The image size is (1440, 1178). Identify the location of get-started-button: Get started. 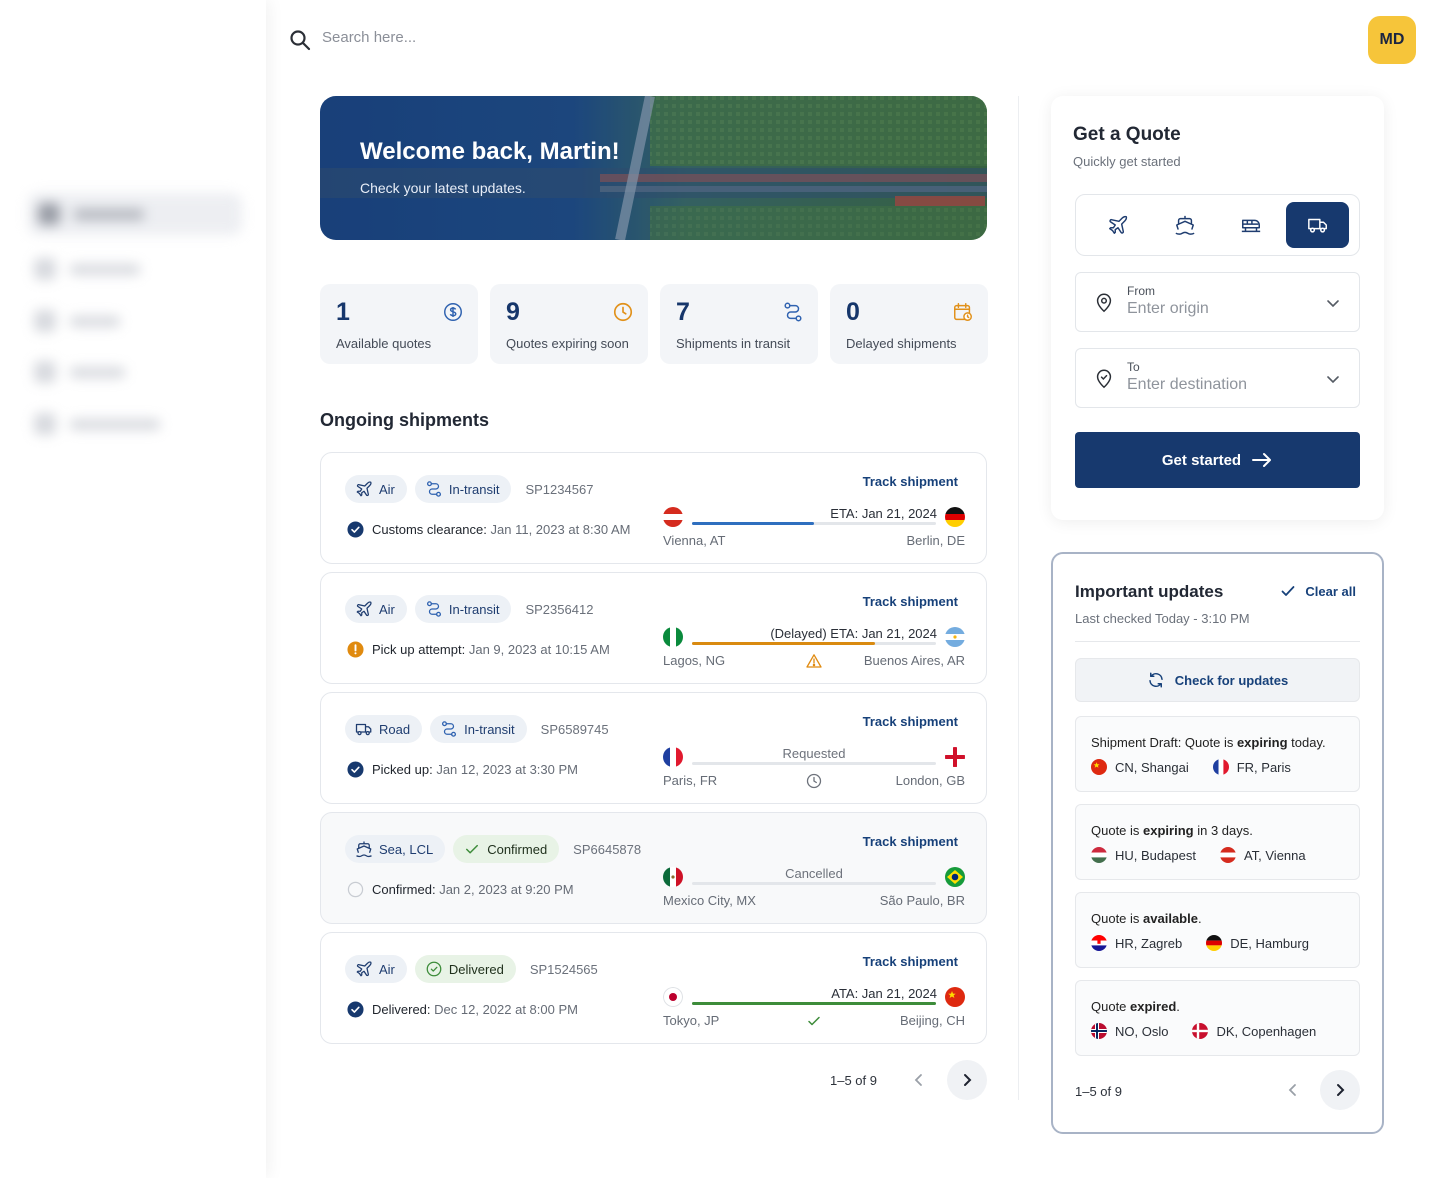
(1217, 460).